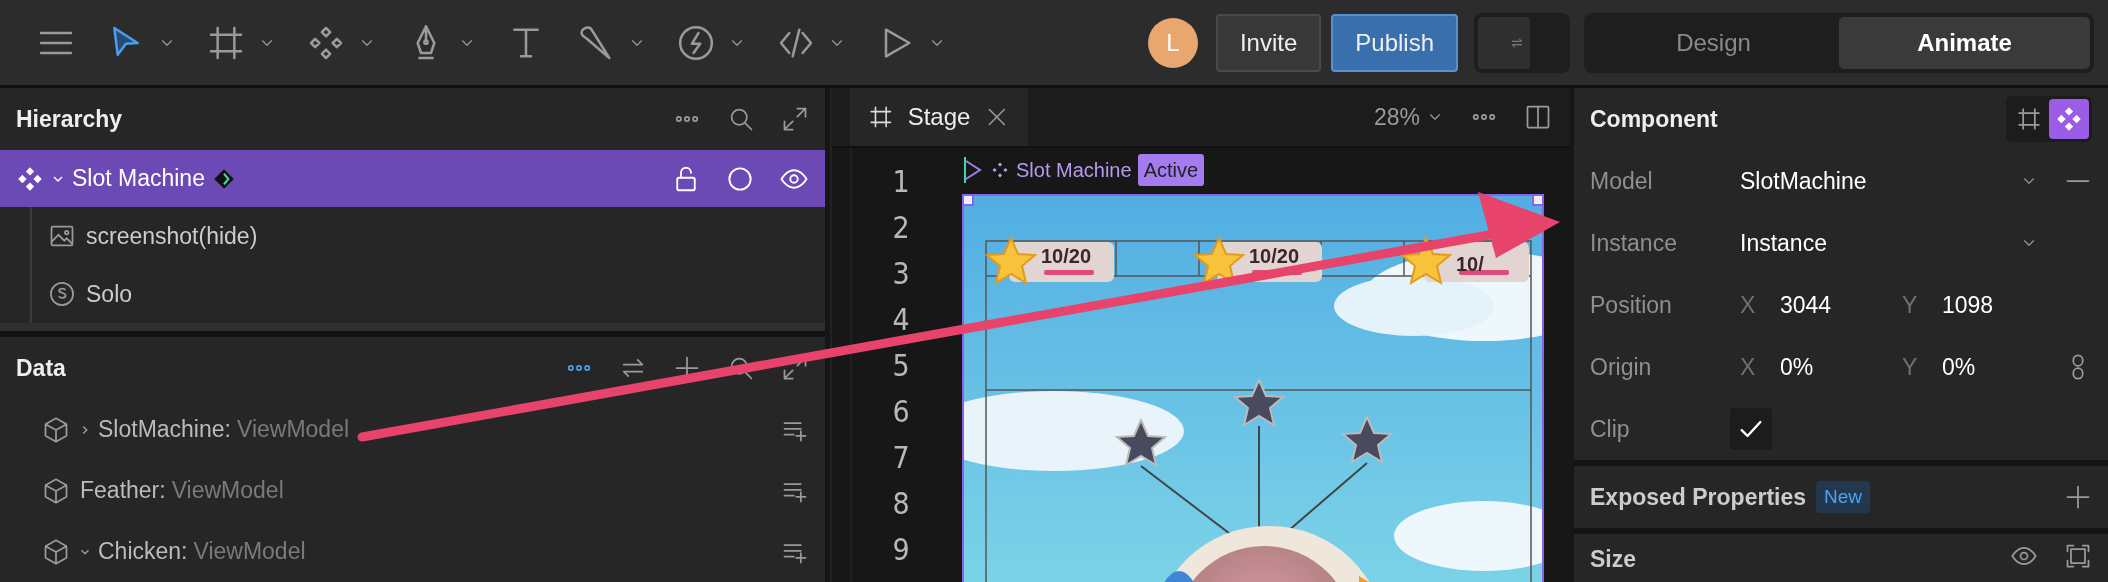 The image size is (2108, 582). What do you see at coordinates (1698, 497) in the screenshot?
I see `section-title: Exposed Properties` at bounding box center [1698, 497].